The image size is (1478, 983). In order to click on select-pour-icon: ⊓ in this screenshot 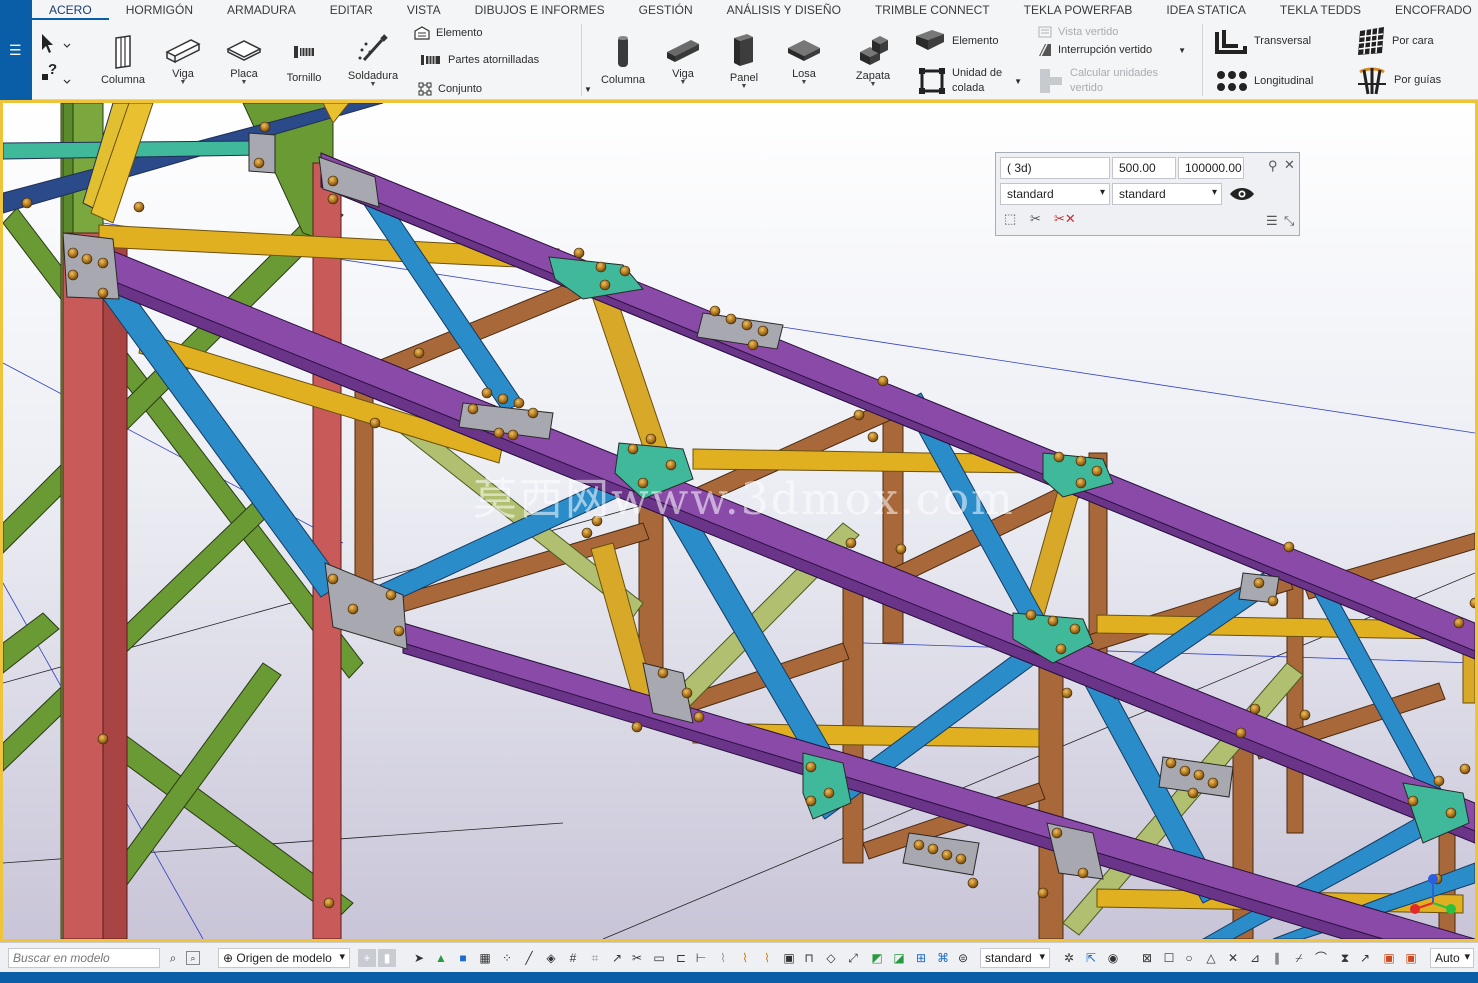, I will do `click(809, 958)`.